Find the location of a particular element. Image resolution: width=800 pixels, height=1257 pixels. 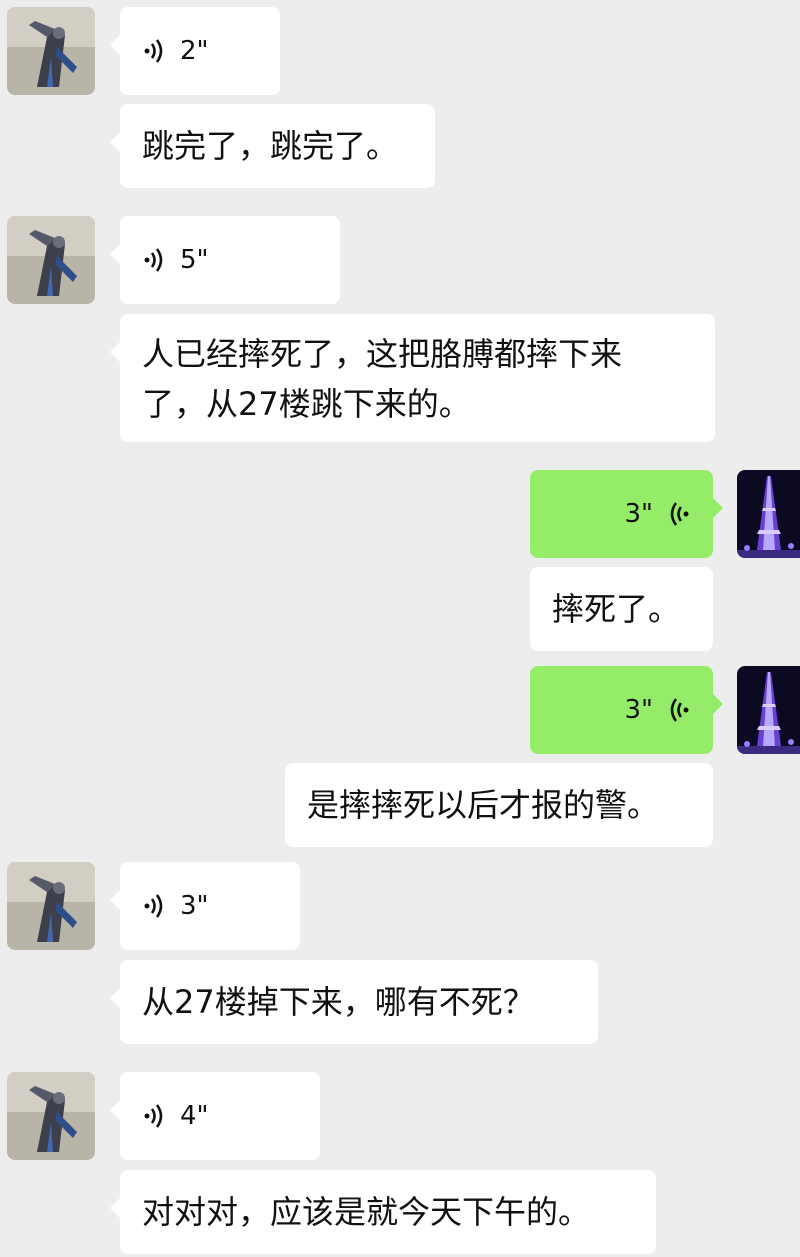

message-text: 是摔摔死以后才报的警。 is located at coordinates (483, 805).